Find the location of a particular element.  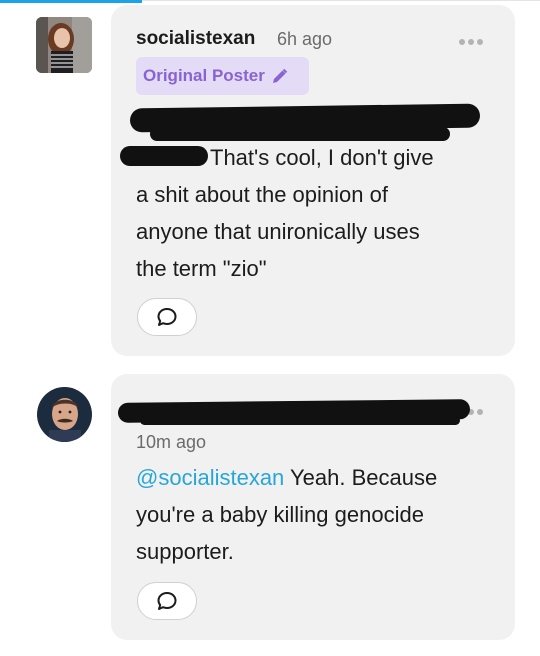

avatar-socialistexan is located at coordinates (64, 45).